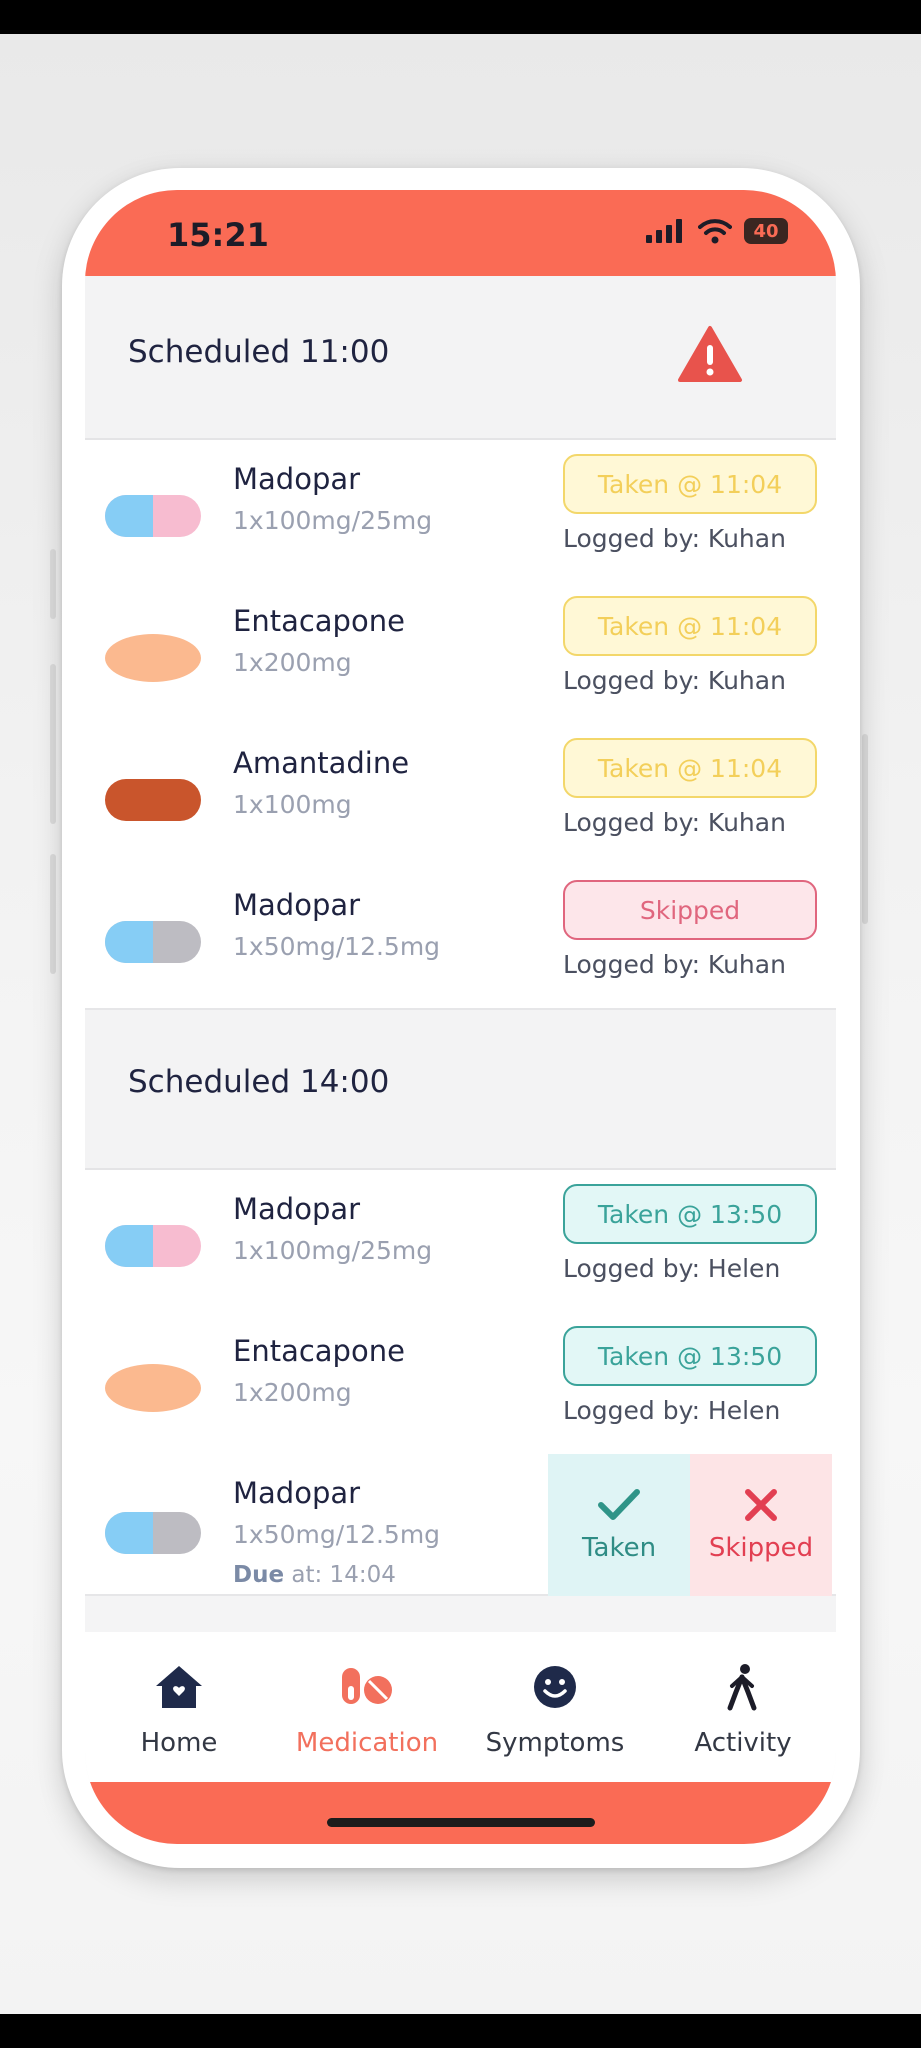 The image size is (921, 2048). Describe the element at coordinates (53, 914) in the screenshot. I see `volume-down-button` at that location.